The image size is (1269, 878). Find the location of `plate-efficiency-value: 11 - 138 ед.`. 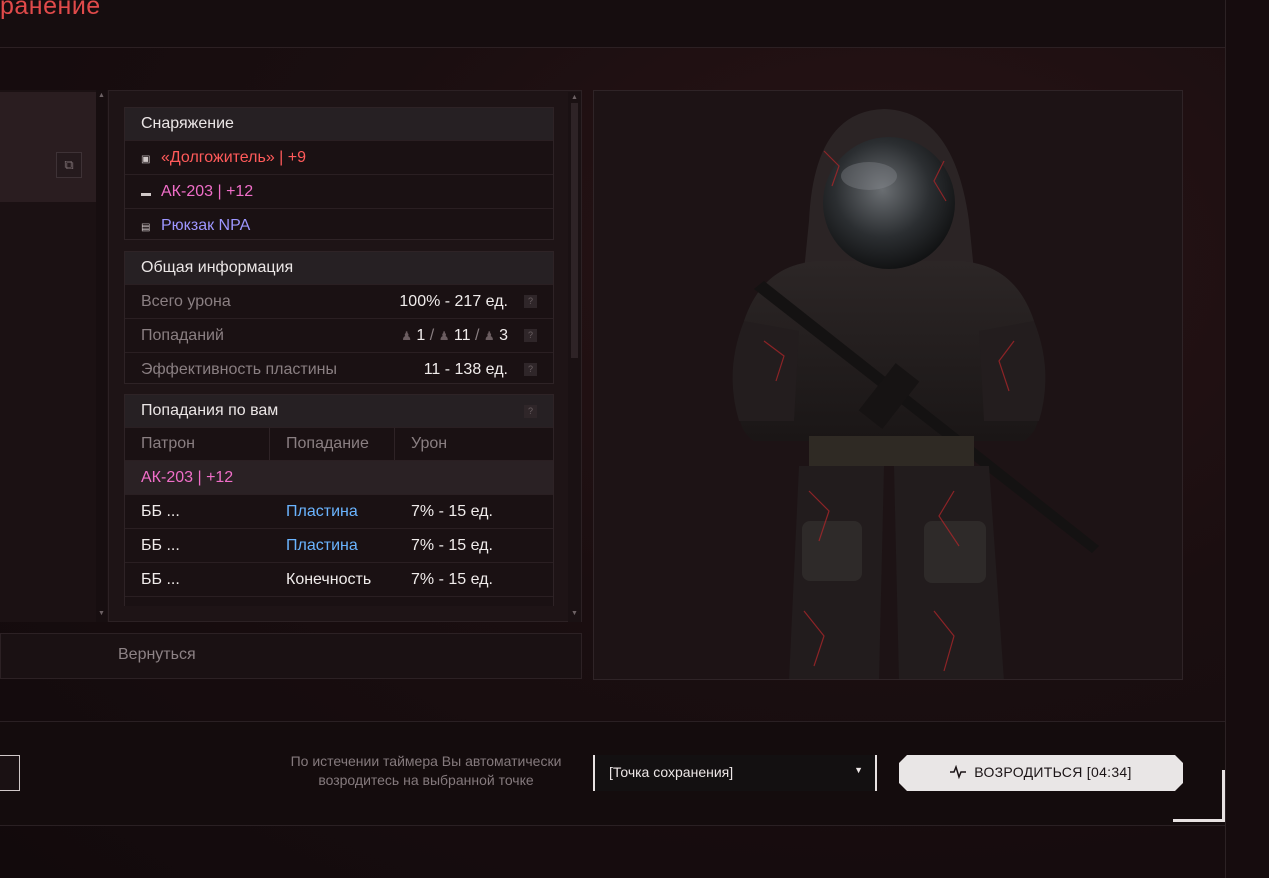

plate-efficiency-value: 11 - 138 ед. is located at coordinates (465, 369).